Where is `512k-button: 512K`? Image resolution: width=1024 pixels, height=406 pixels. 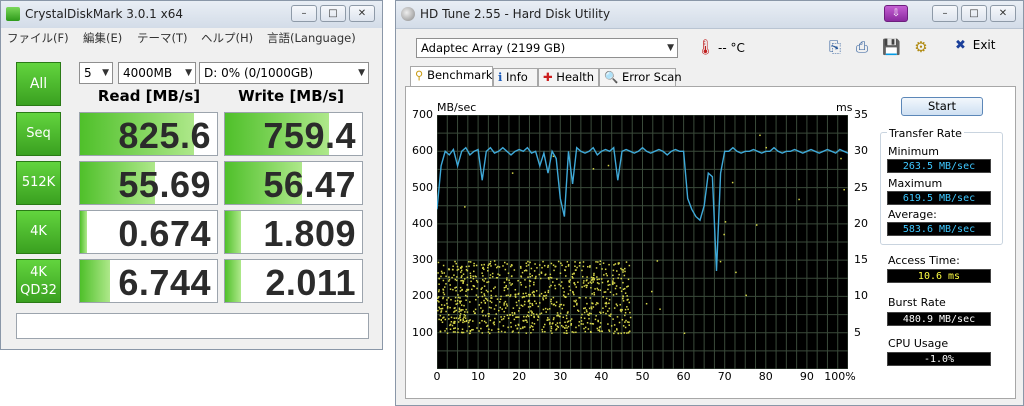
512k-button: 512K is located at coordinates (38, 183).